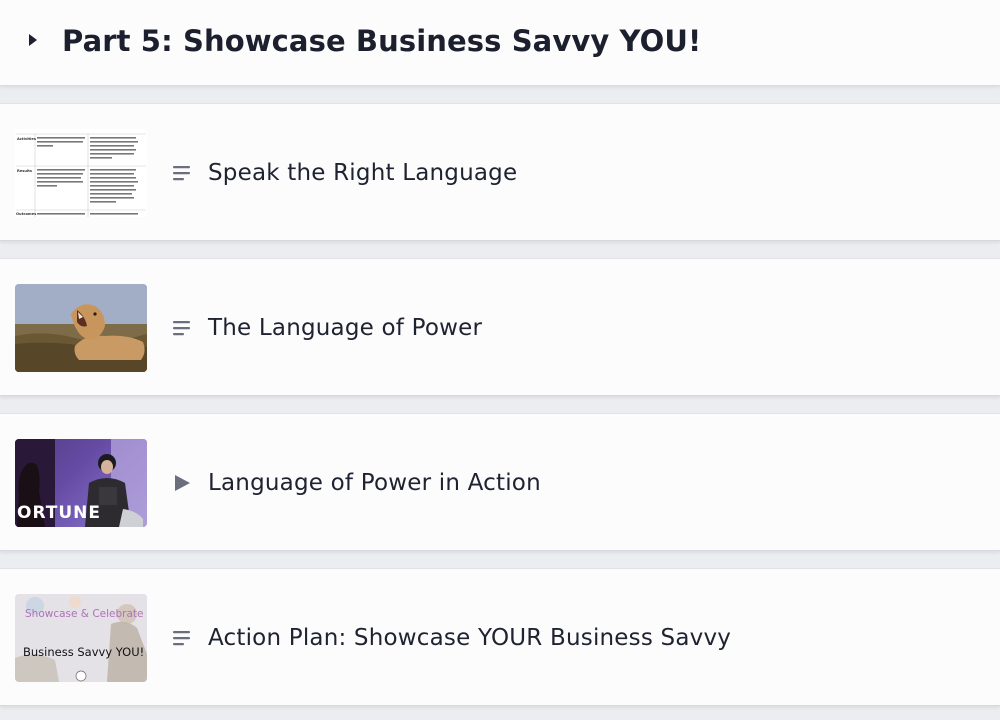  Describe the element at coordinates (362, 173) in the screenshot. I see `lesson-title: Speak the Right Language` at that location.